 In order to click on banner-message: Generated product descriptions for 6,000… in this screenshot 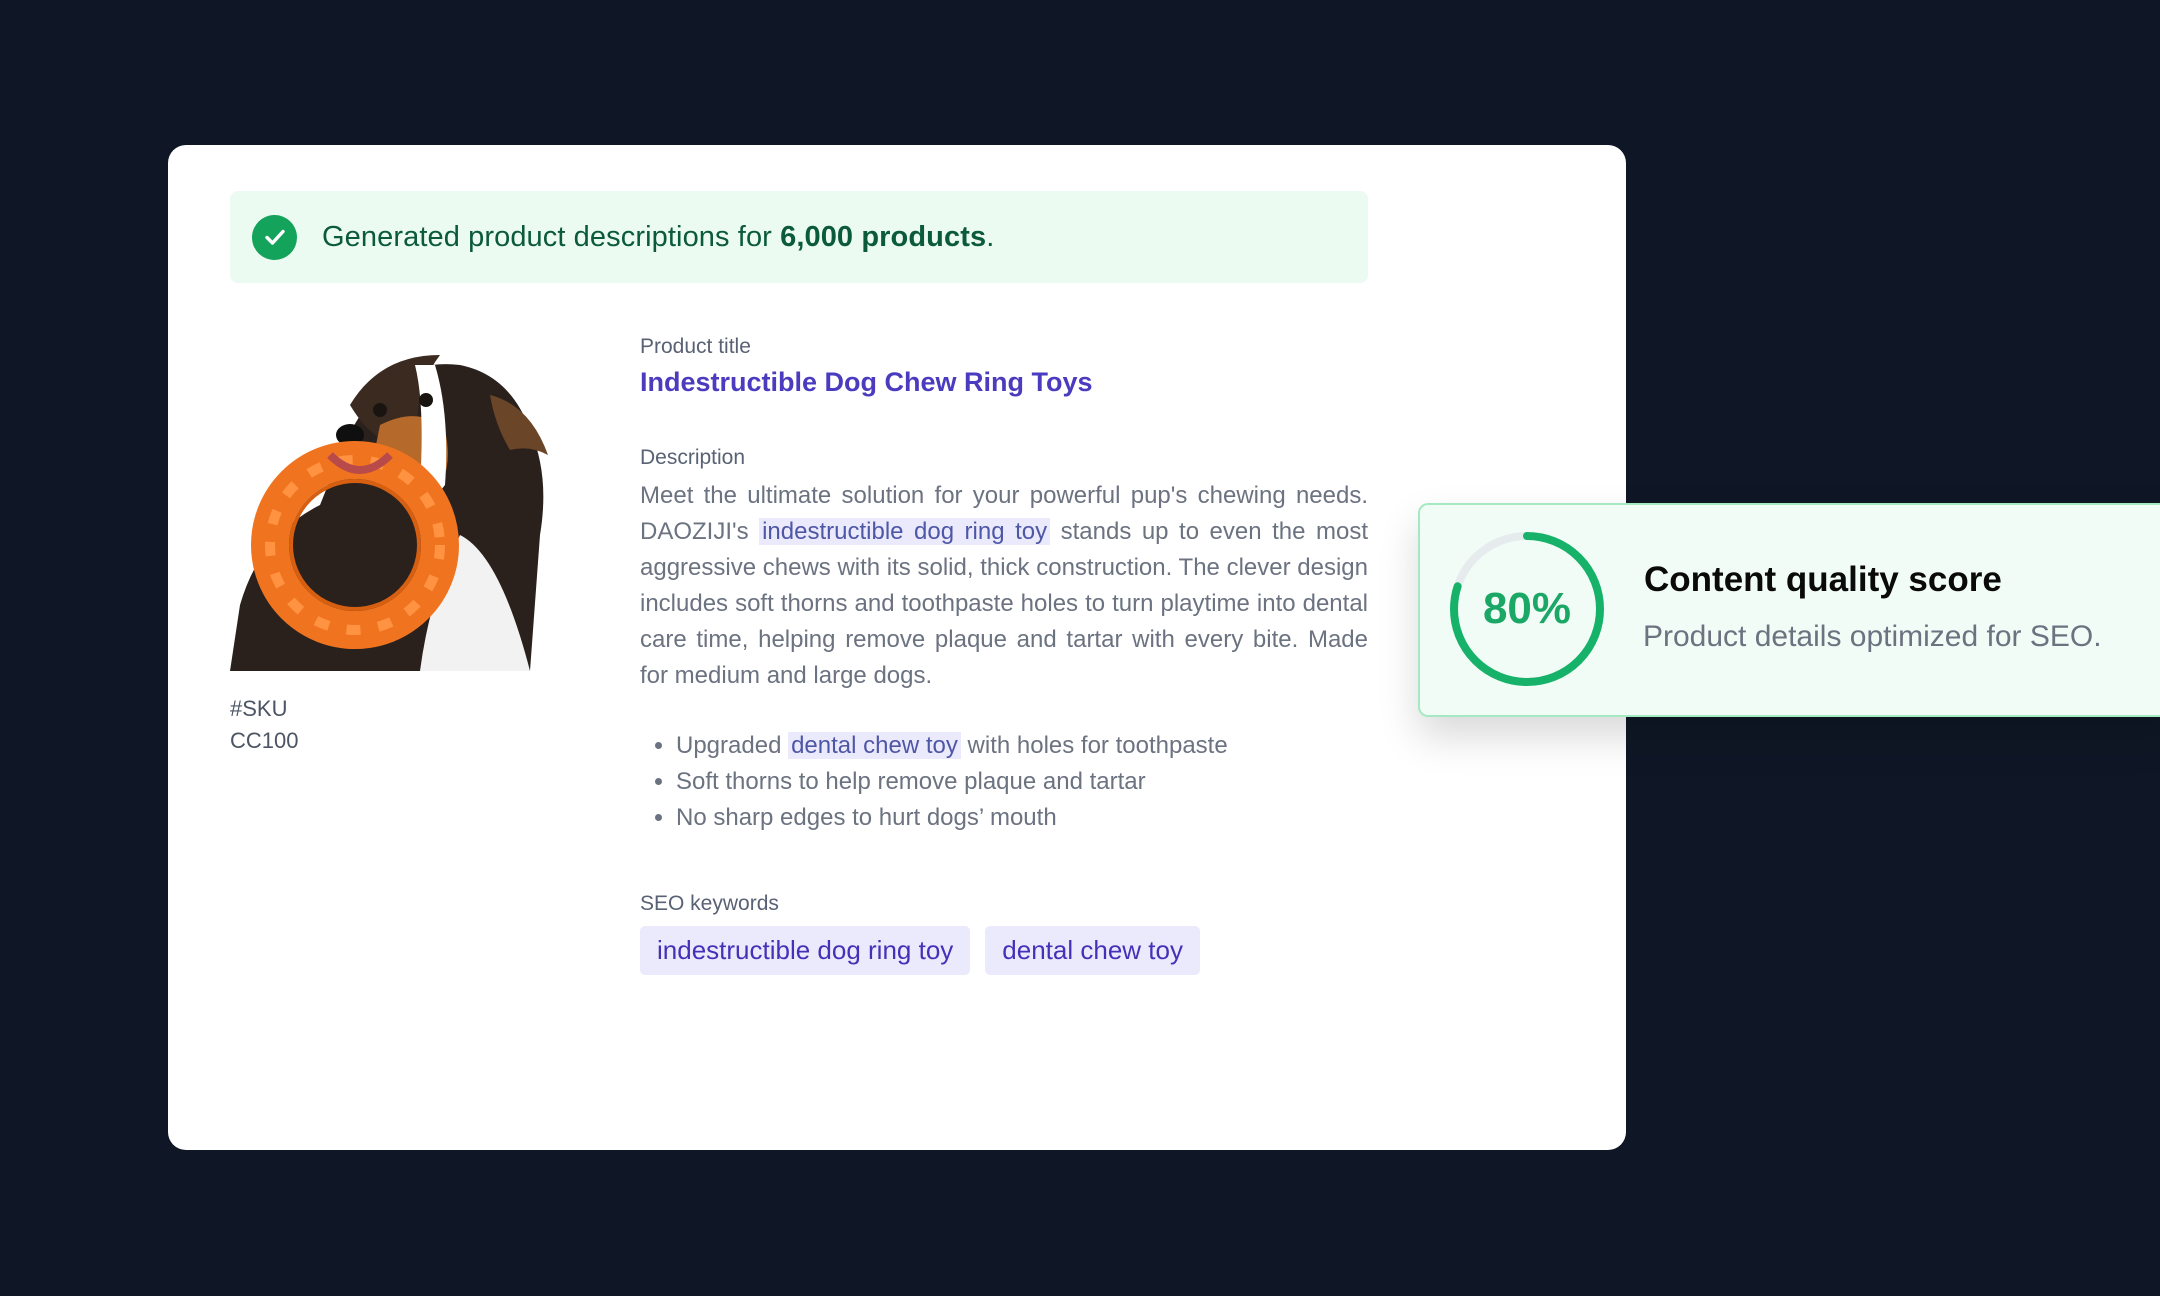, I will do `click(658, 236)`.